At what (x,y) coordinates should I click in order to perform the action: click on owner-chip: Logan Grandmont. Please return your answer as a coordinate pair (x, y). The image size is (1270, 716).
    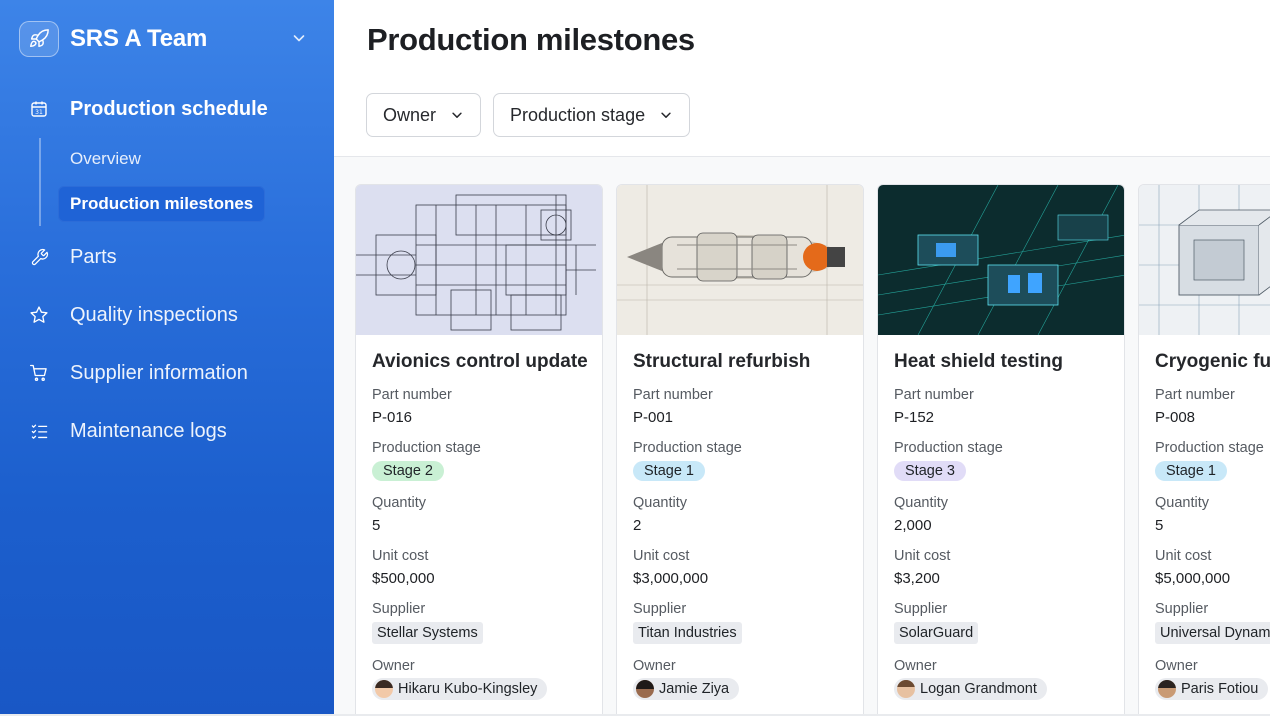
    Looking at the image, I should click on (970, 689).